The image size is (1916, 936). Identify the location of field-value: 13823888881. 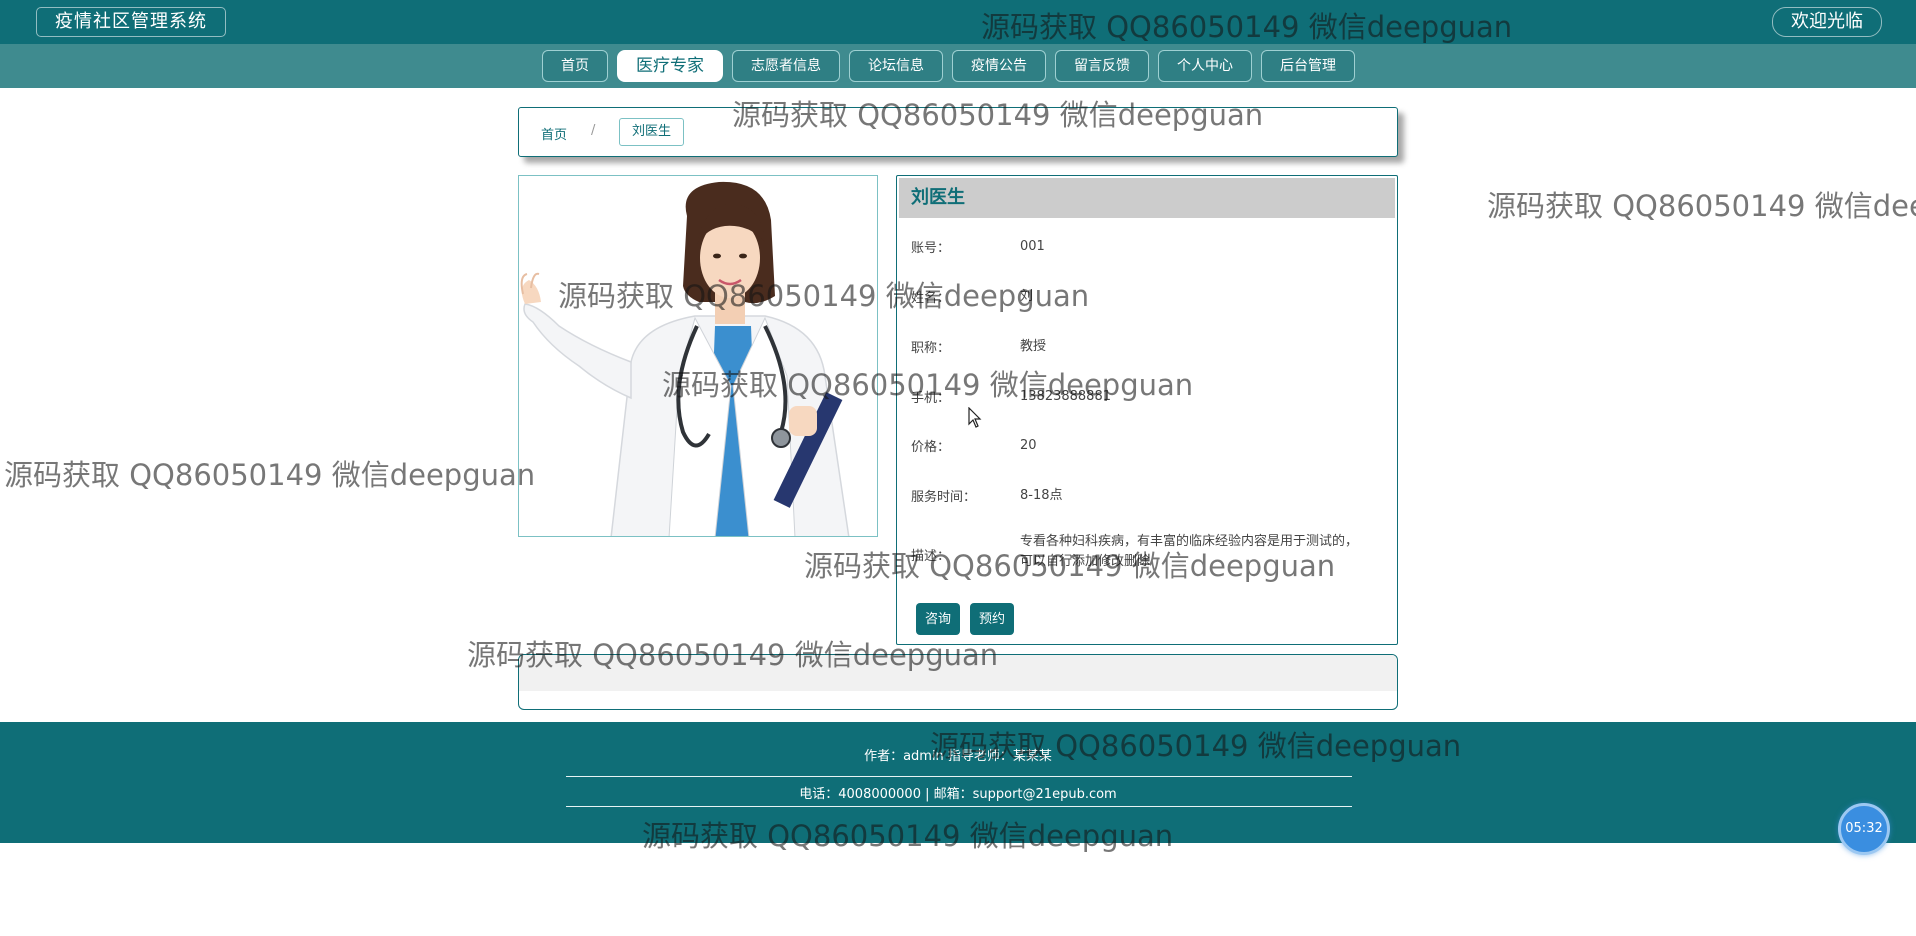
(1065, 396).